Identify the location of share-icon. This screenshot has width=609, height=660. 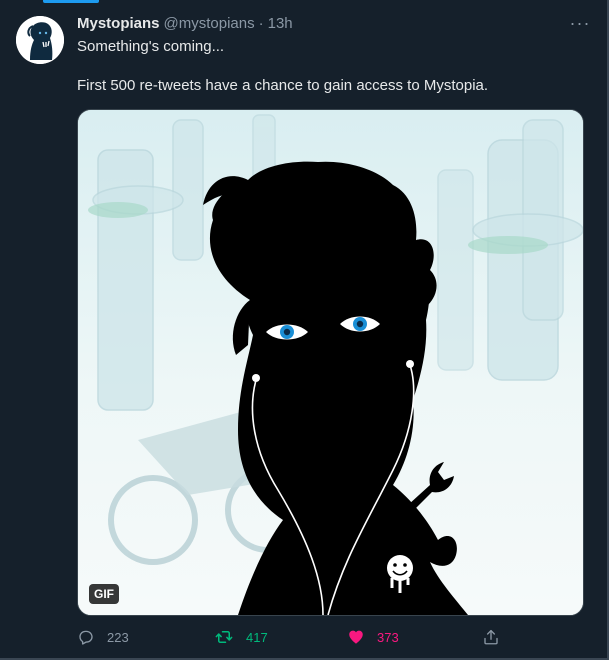
(491, 637).